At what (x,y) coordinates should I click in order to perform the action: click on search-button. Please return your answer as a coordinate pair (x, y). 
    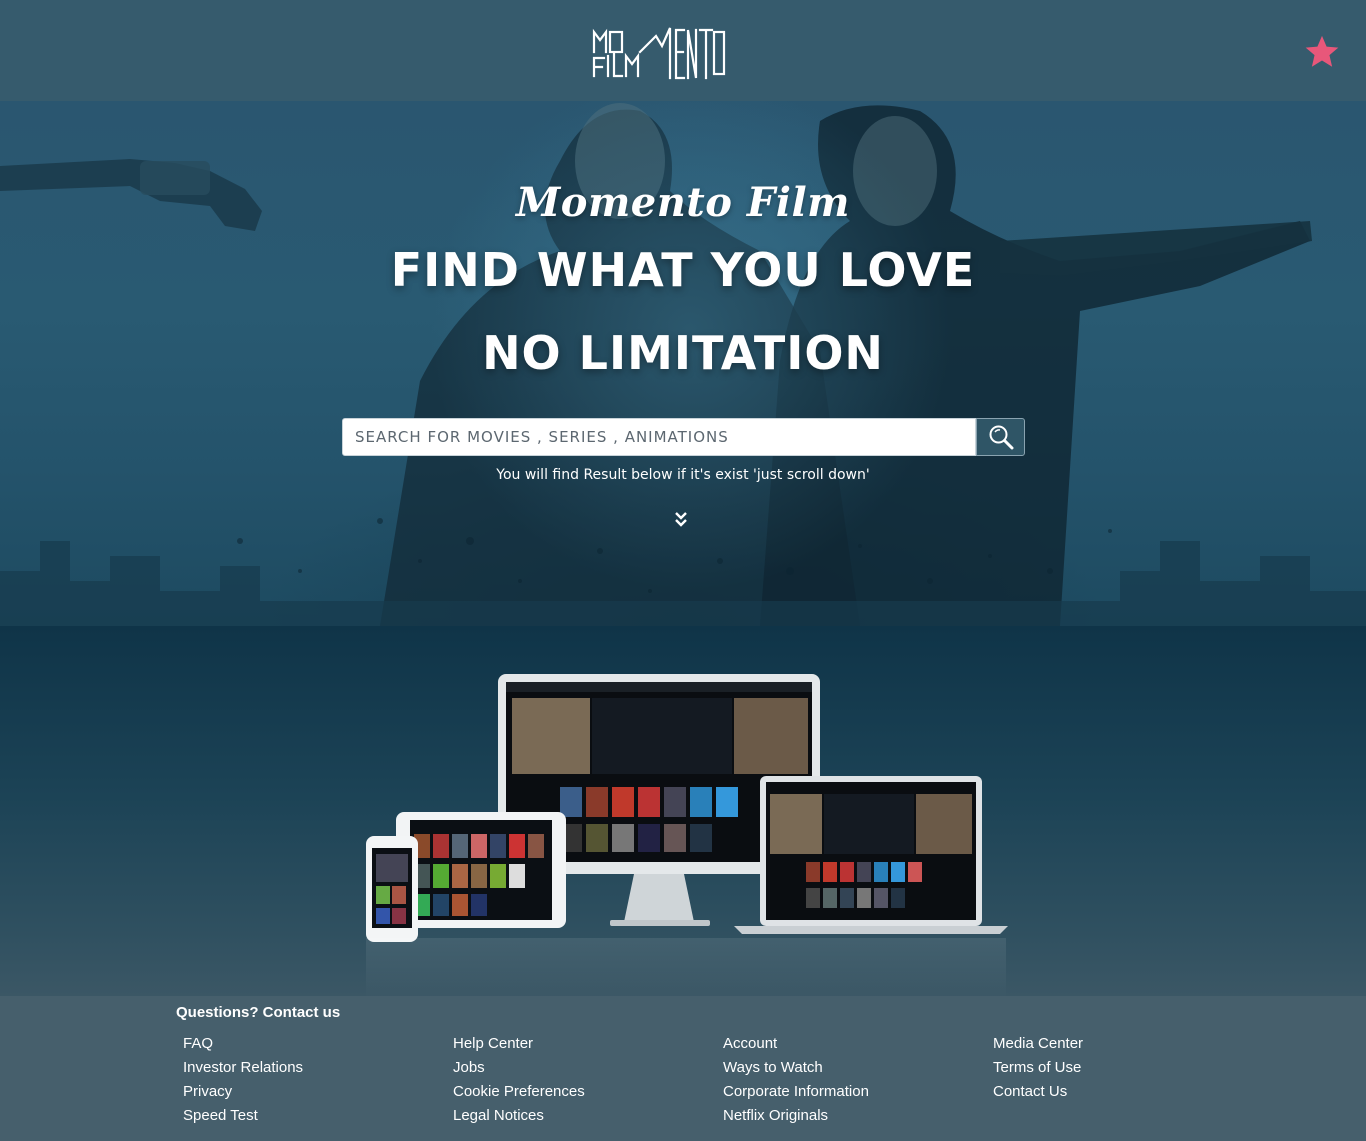
    Looking at the image, I should click on (1000, 437).